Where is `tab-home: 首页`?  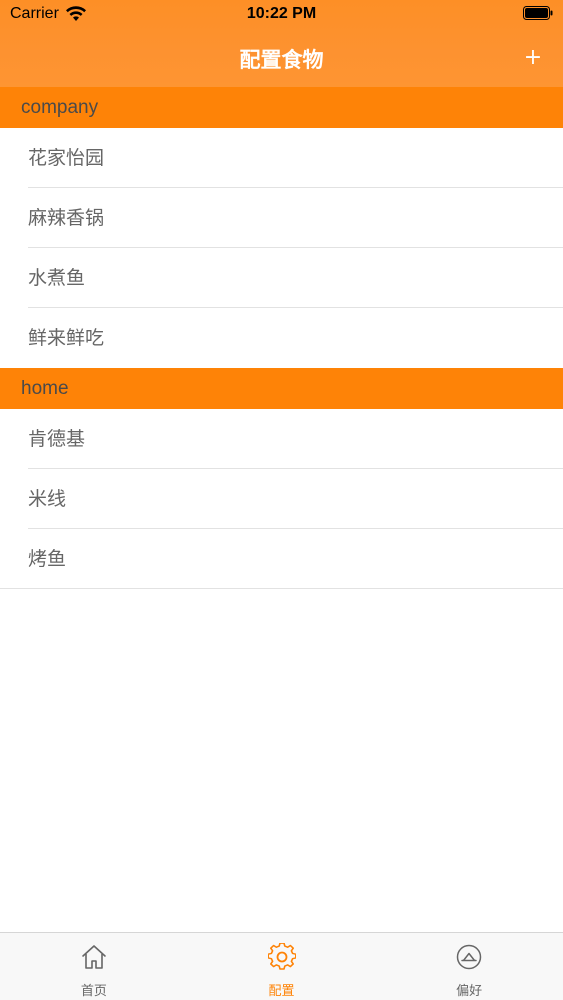
tab-home: 首页 is located at coordinates (94, 966).